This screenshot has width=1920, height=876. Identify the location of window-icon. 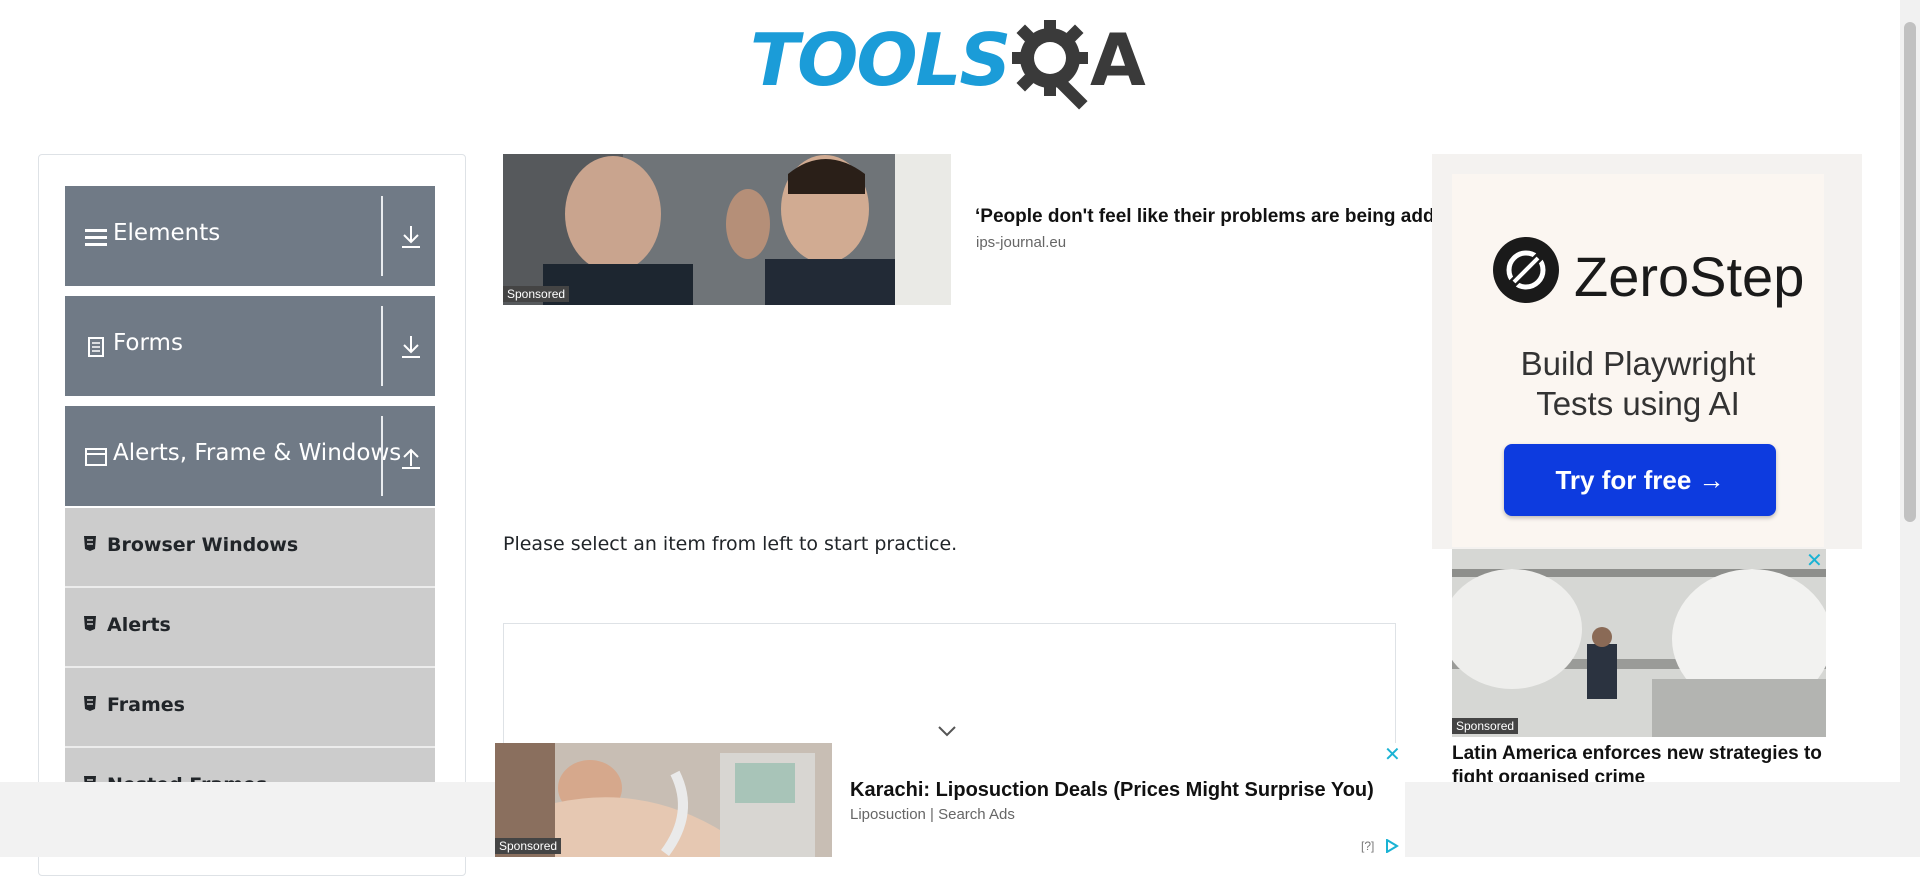
(96, 457).